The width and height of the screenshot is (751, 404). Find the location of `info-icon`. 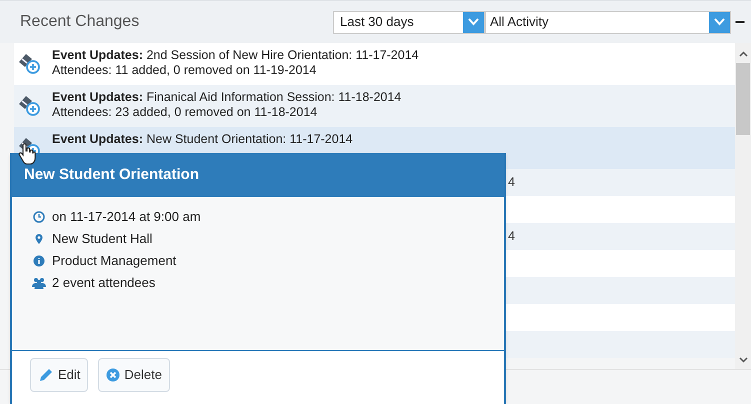

info-icon is located at coordinates (39, 260).